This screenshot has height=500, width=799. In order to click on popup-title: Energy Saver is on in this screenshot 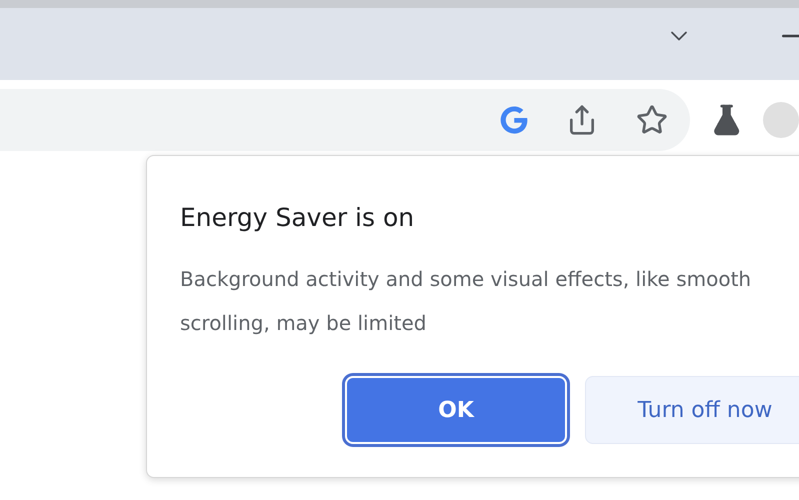, I will do `click(297, 218)`.